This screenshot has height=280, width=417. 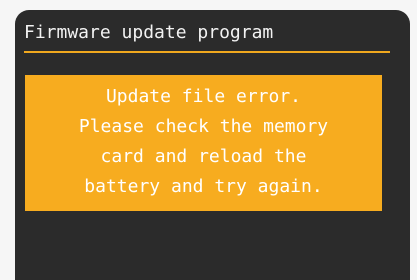 What do you see at coordinates (207, 52) in the screenshot?
I see `title-divider` at bounding box center [207, 52].